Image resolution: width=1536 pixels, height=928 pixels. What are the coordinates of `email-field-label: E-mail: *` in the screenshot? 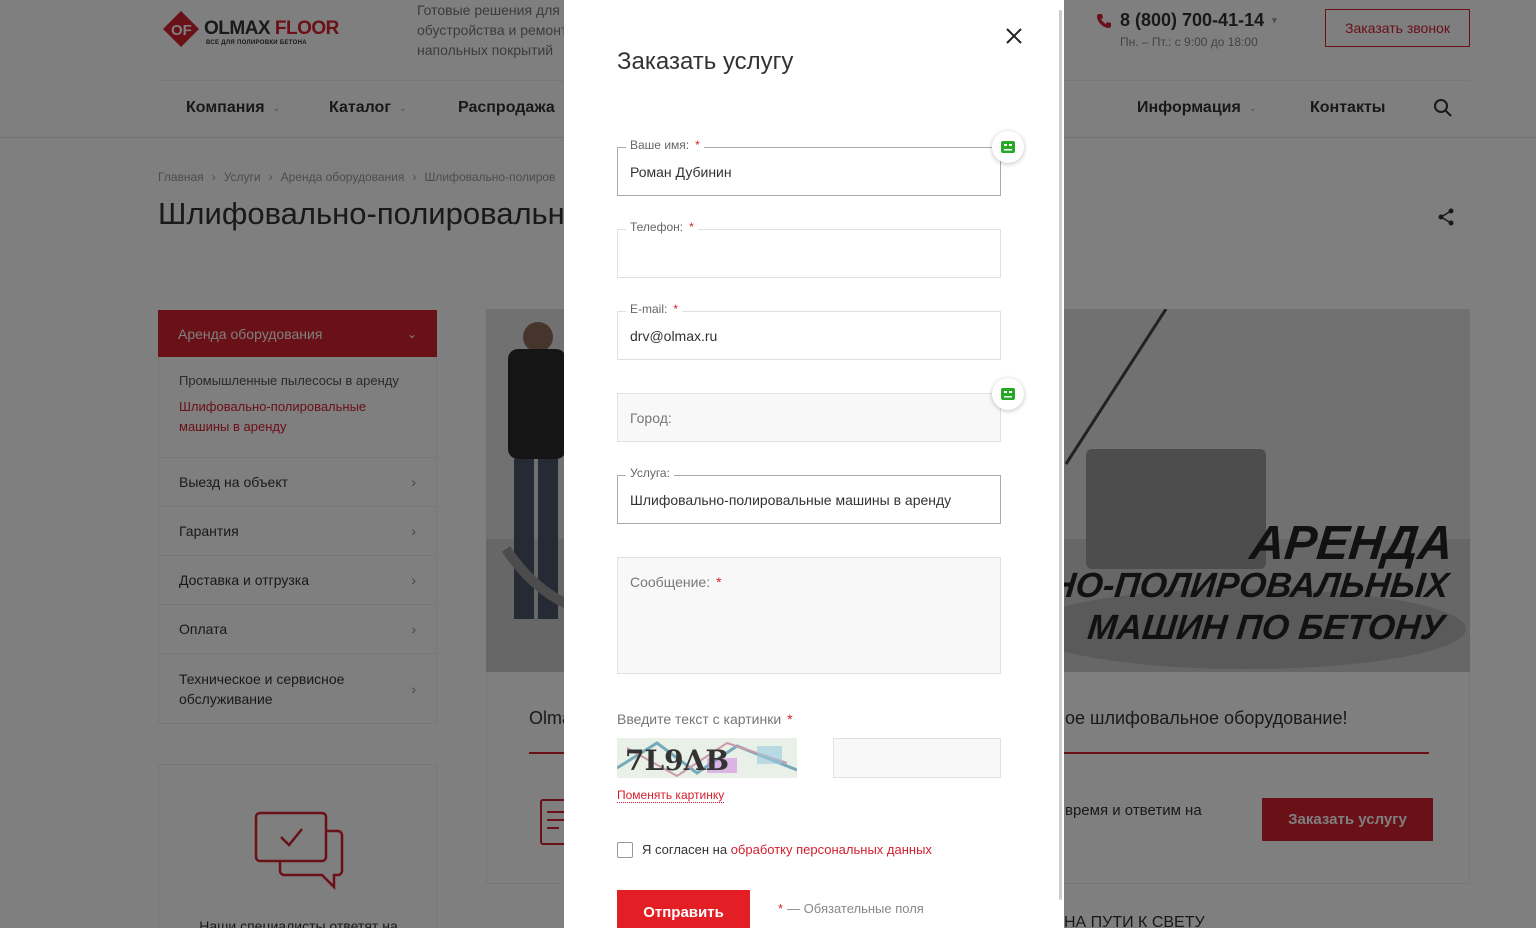 It's located at (654, 309).